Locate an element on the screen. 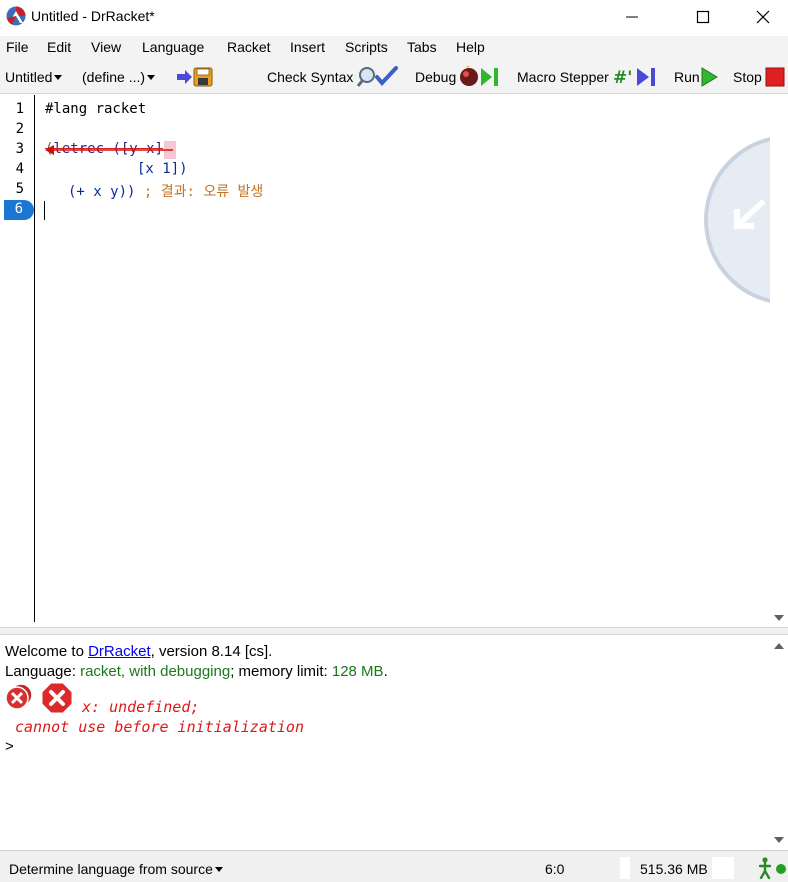 The height and width of the screenshot is (882, 788). welcome-suffix: , version 8.14 [cs]. is located at coordinates (211, 651).